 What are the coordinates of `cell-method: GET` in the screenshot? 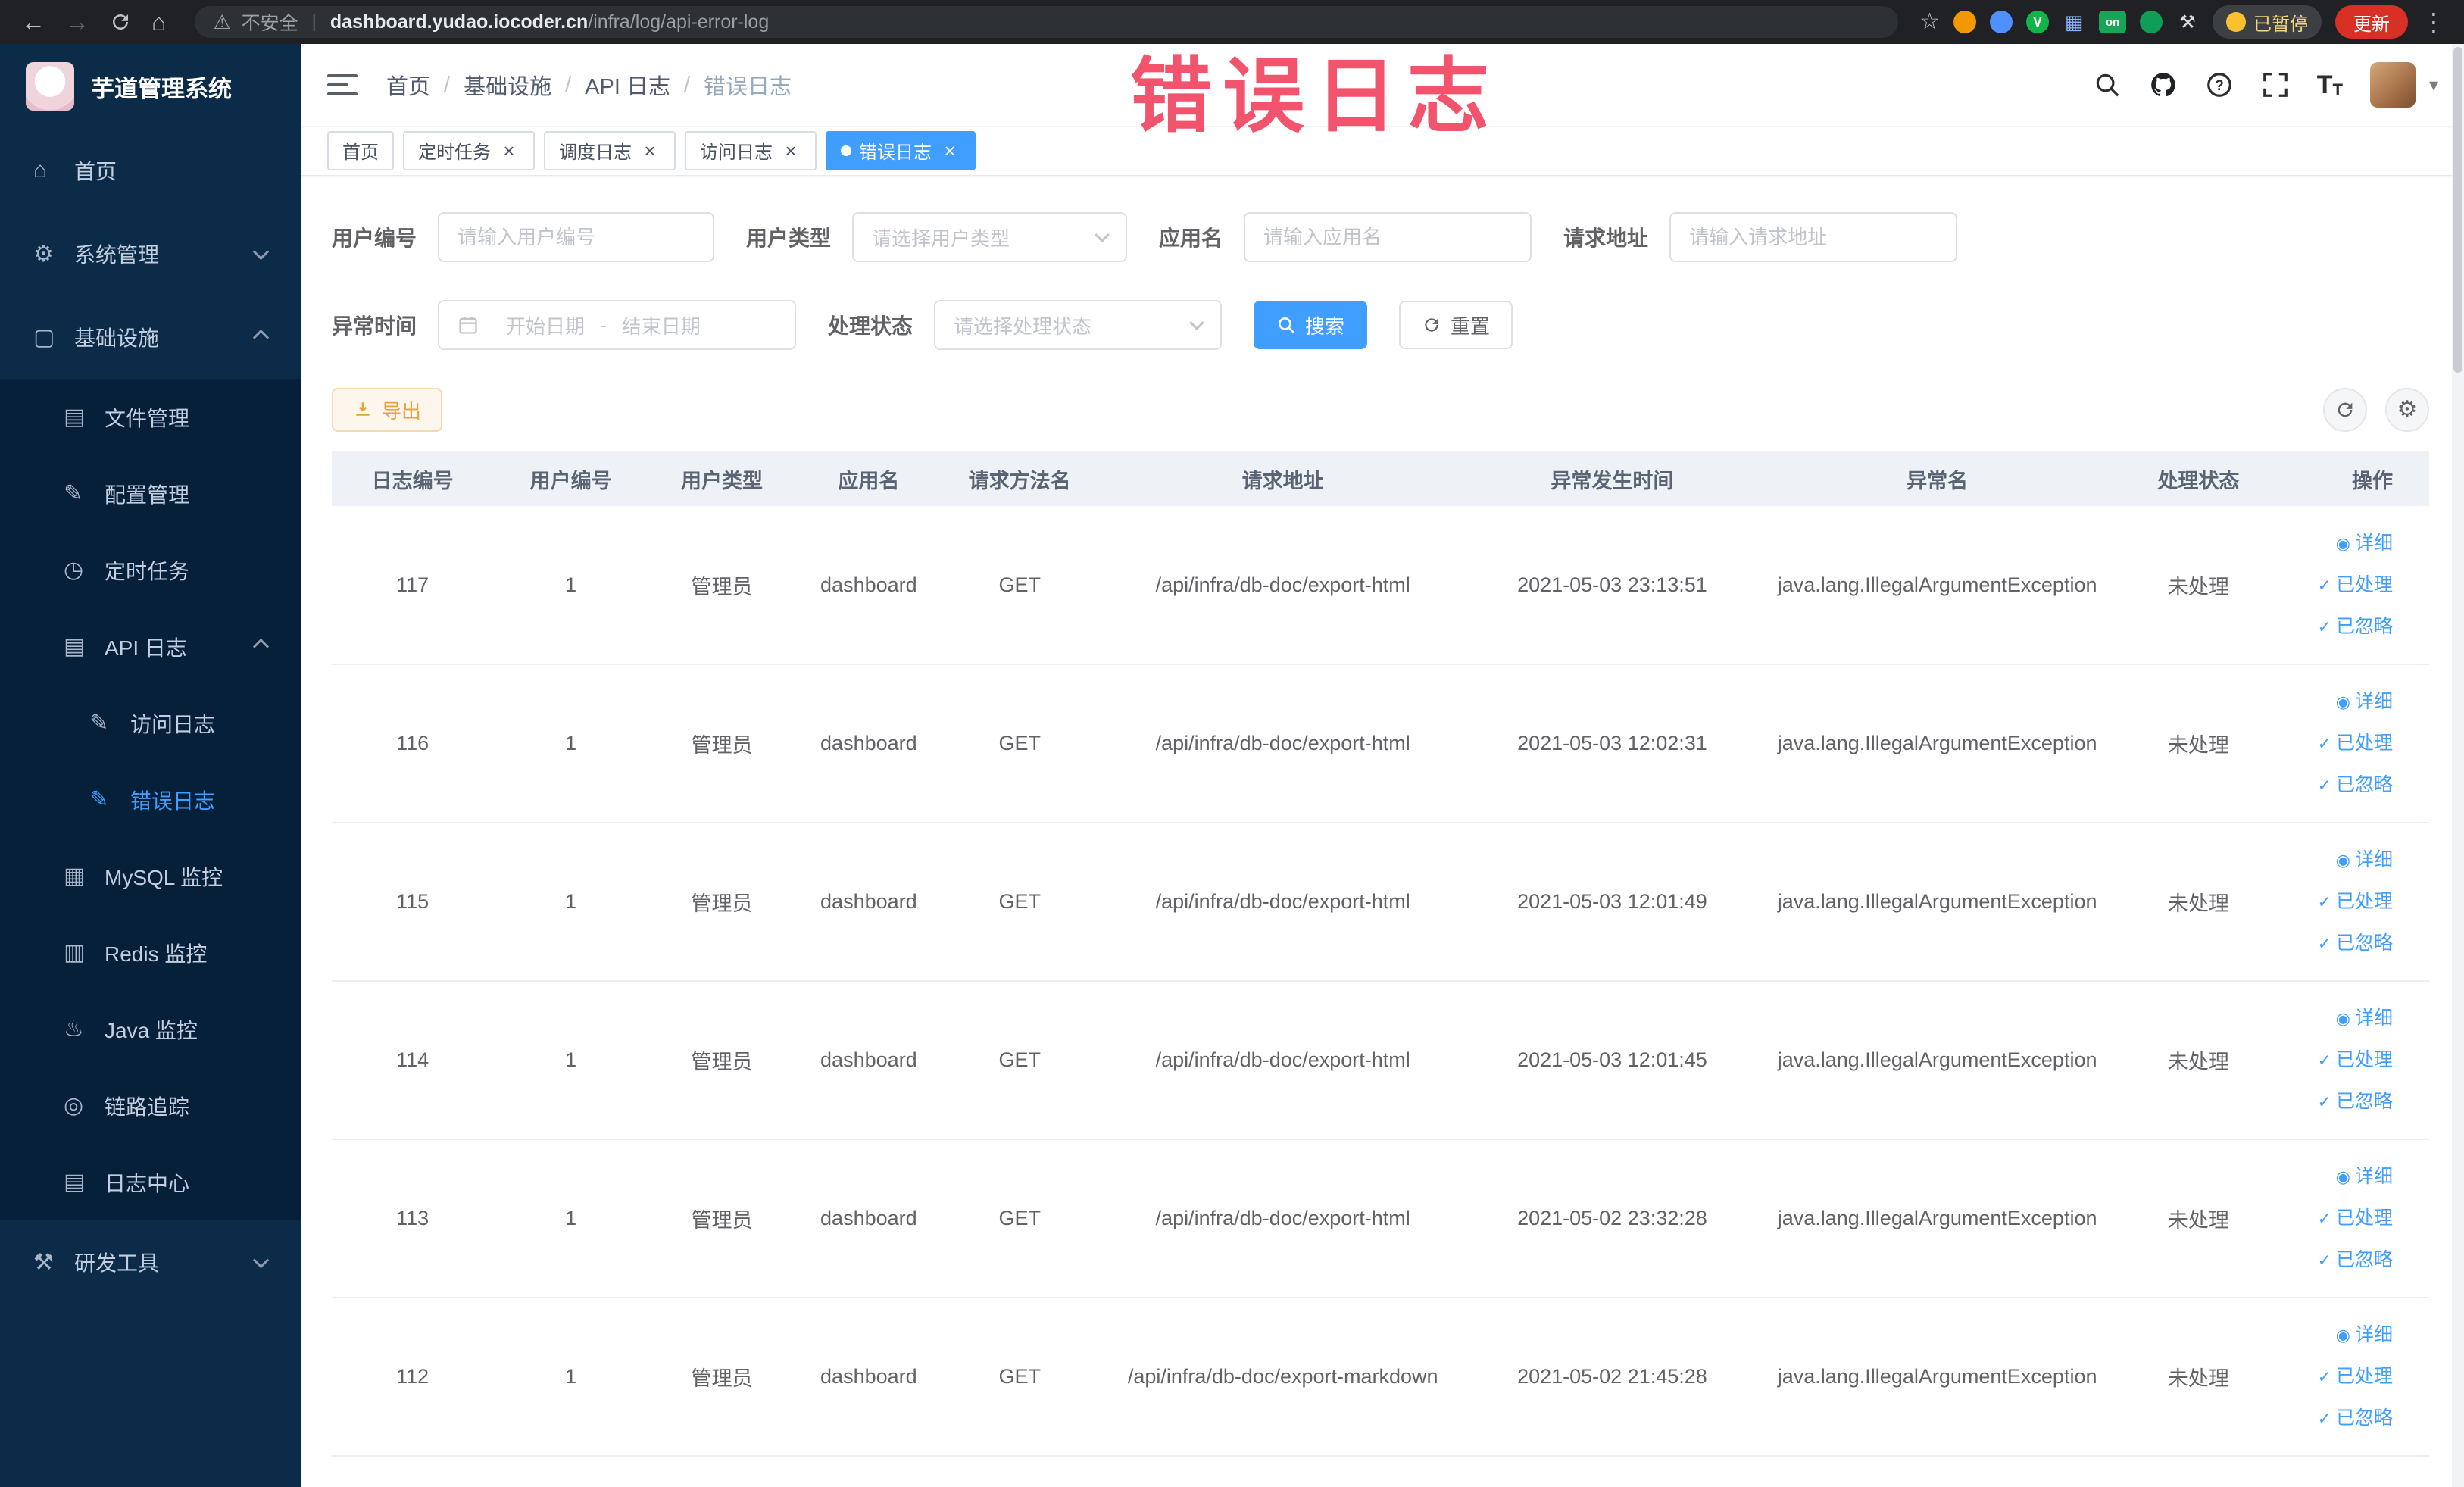 It's located at (1020, 585).